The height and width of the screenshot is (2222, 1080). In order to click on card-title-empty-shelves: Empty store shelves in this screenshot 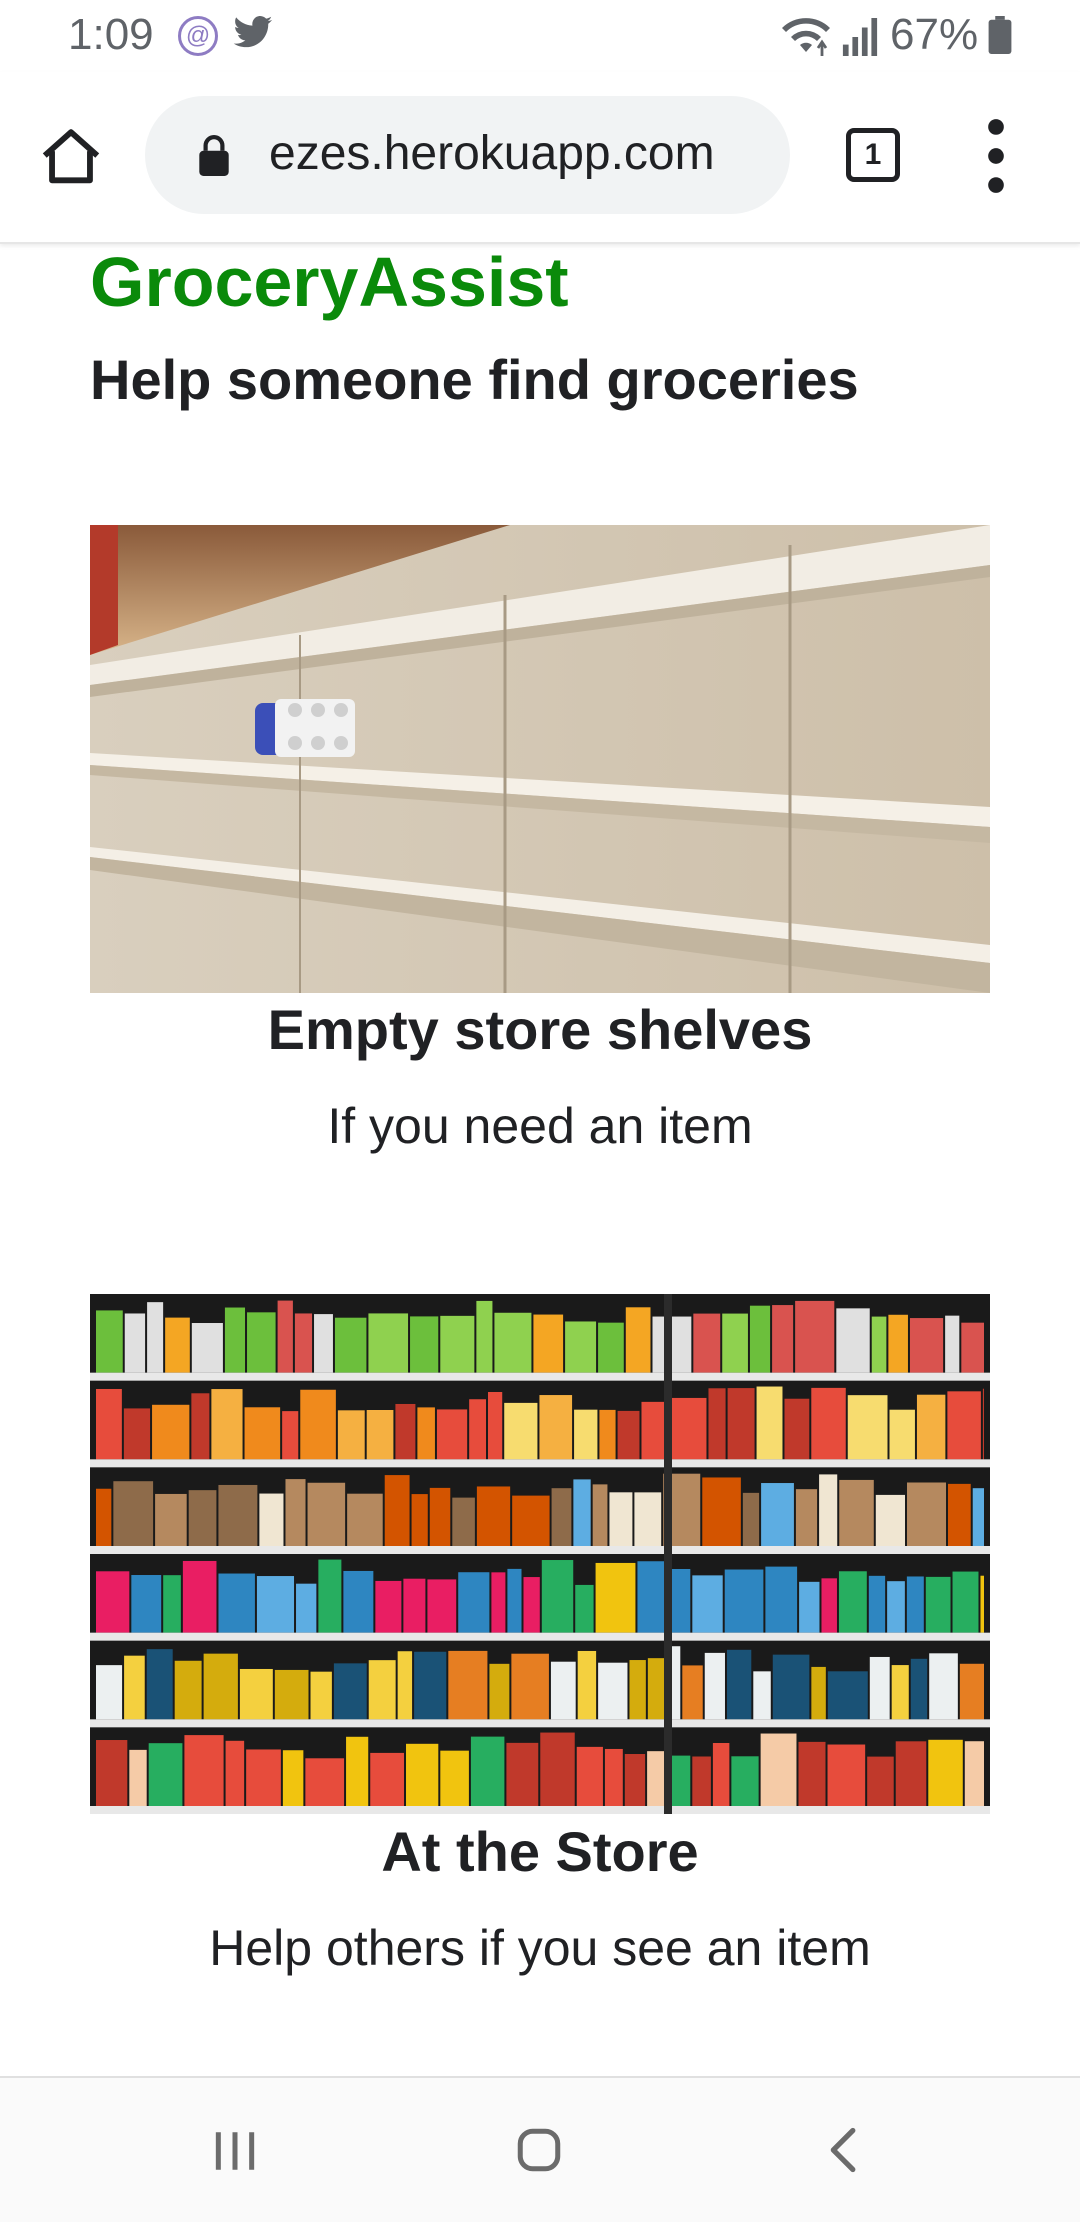, I will do `click(540, 1029)`.